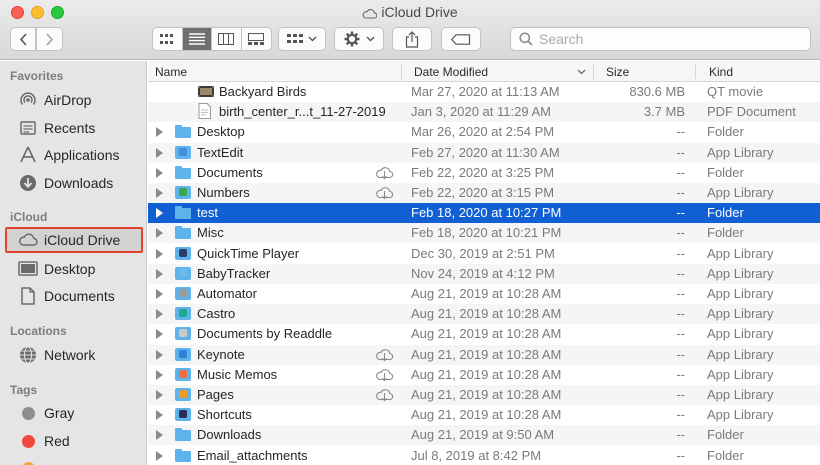 Image resolution: width=820 pixels, height=465 pixels. I want to click on file-name: Numbers, so click(223, 192).